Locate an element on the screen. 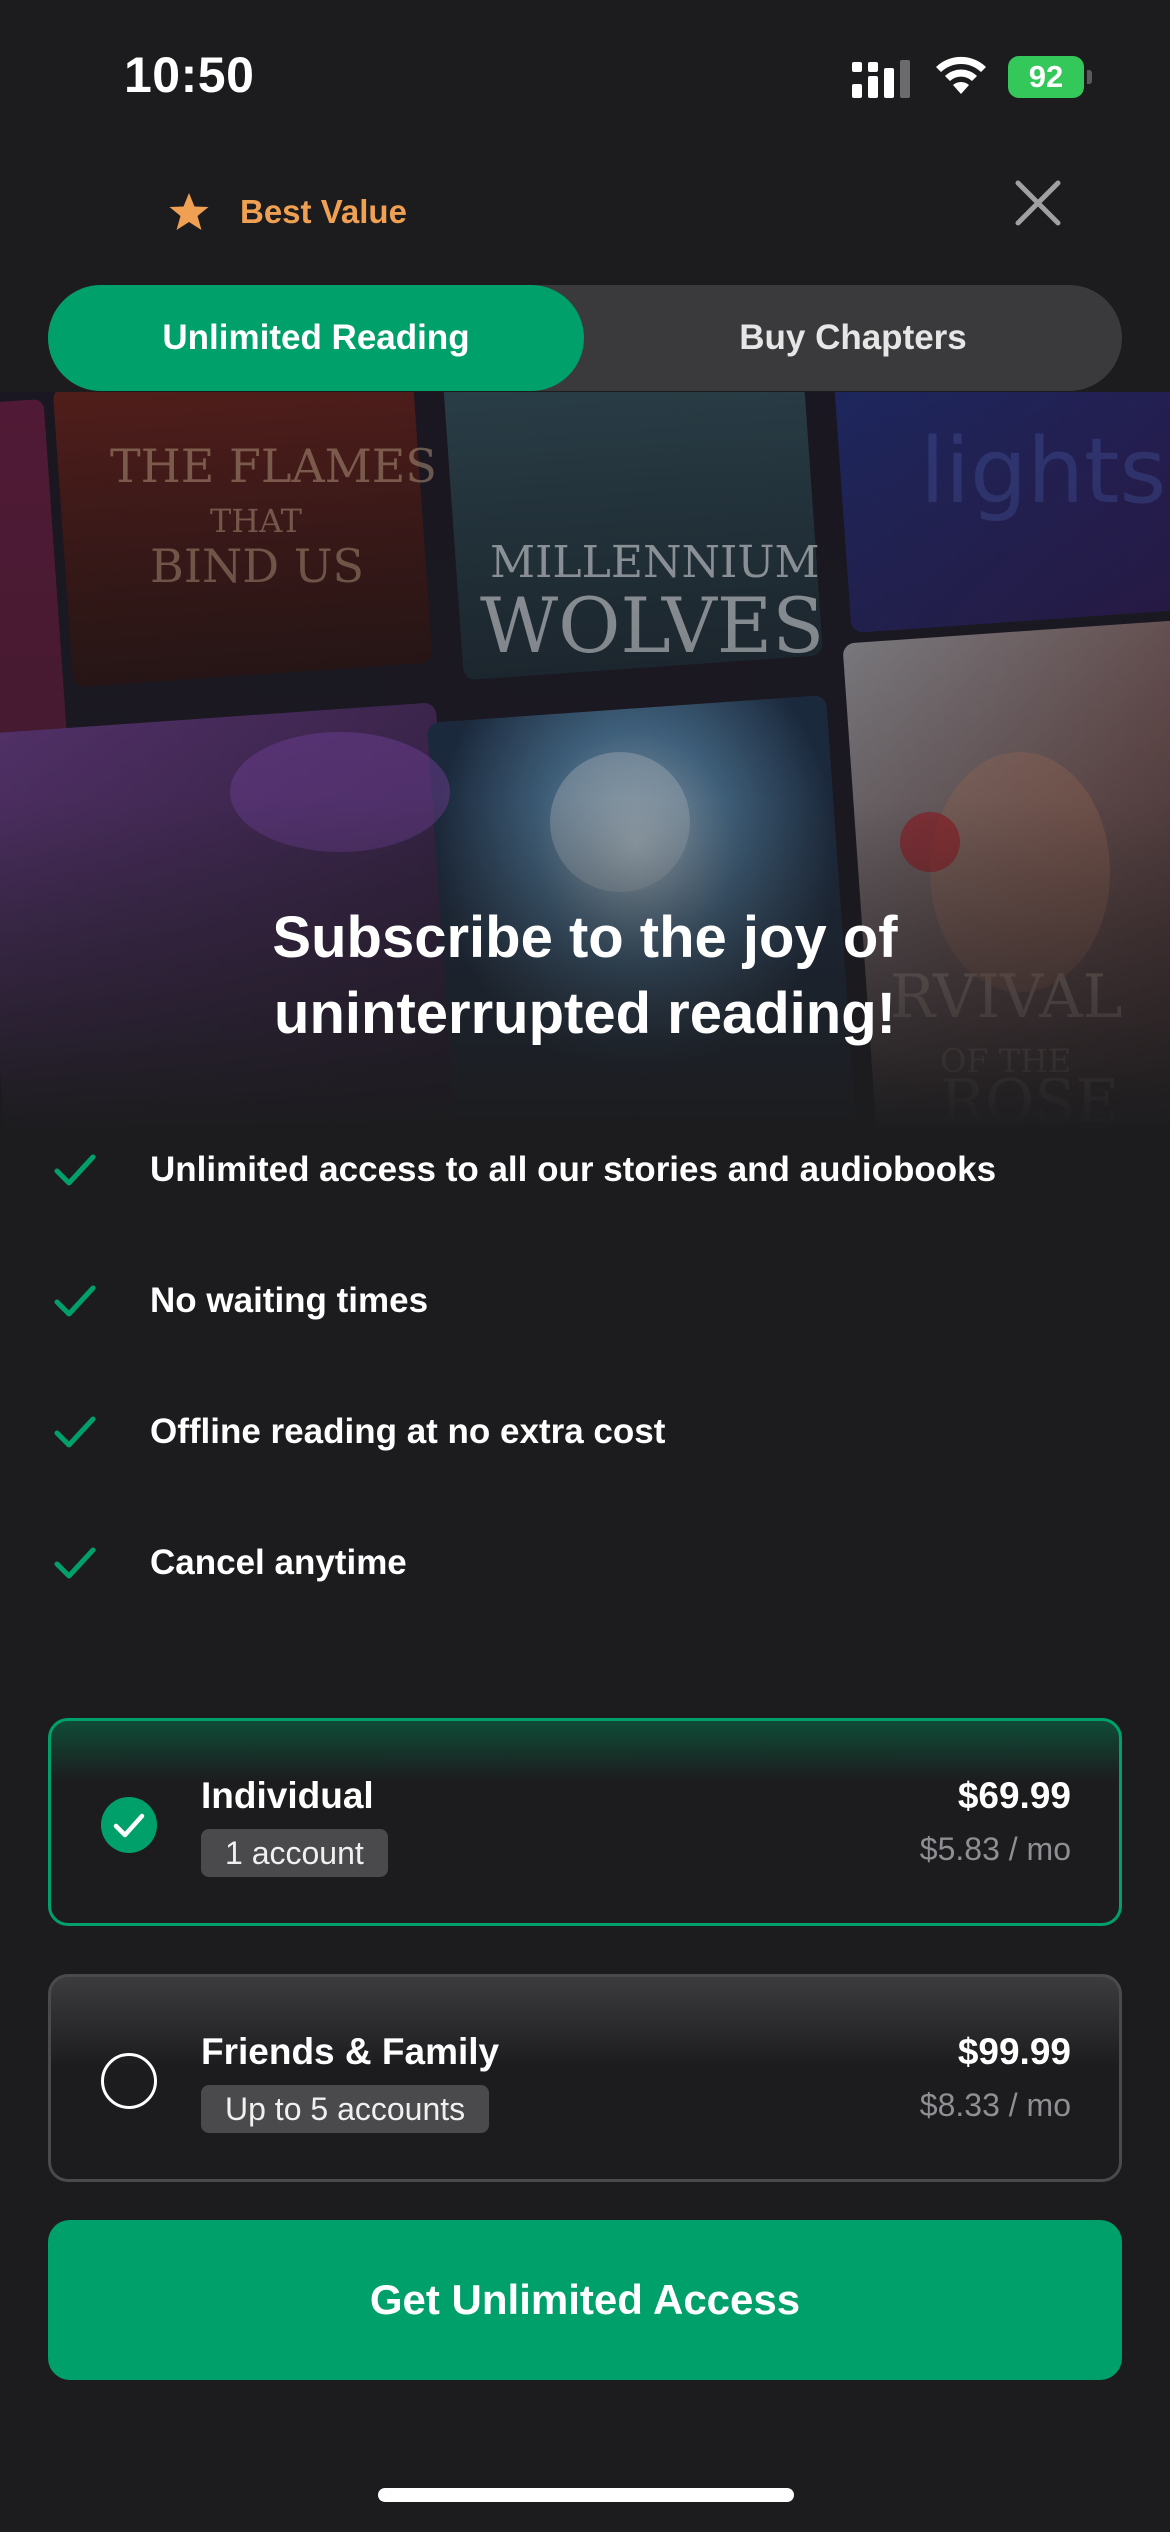  feature-text: No waiting times is located at coordinates (289, 1300).